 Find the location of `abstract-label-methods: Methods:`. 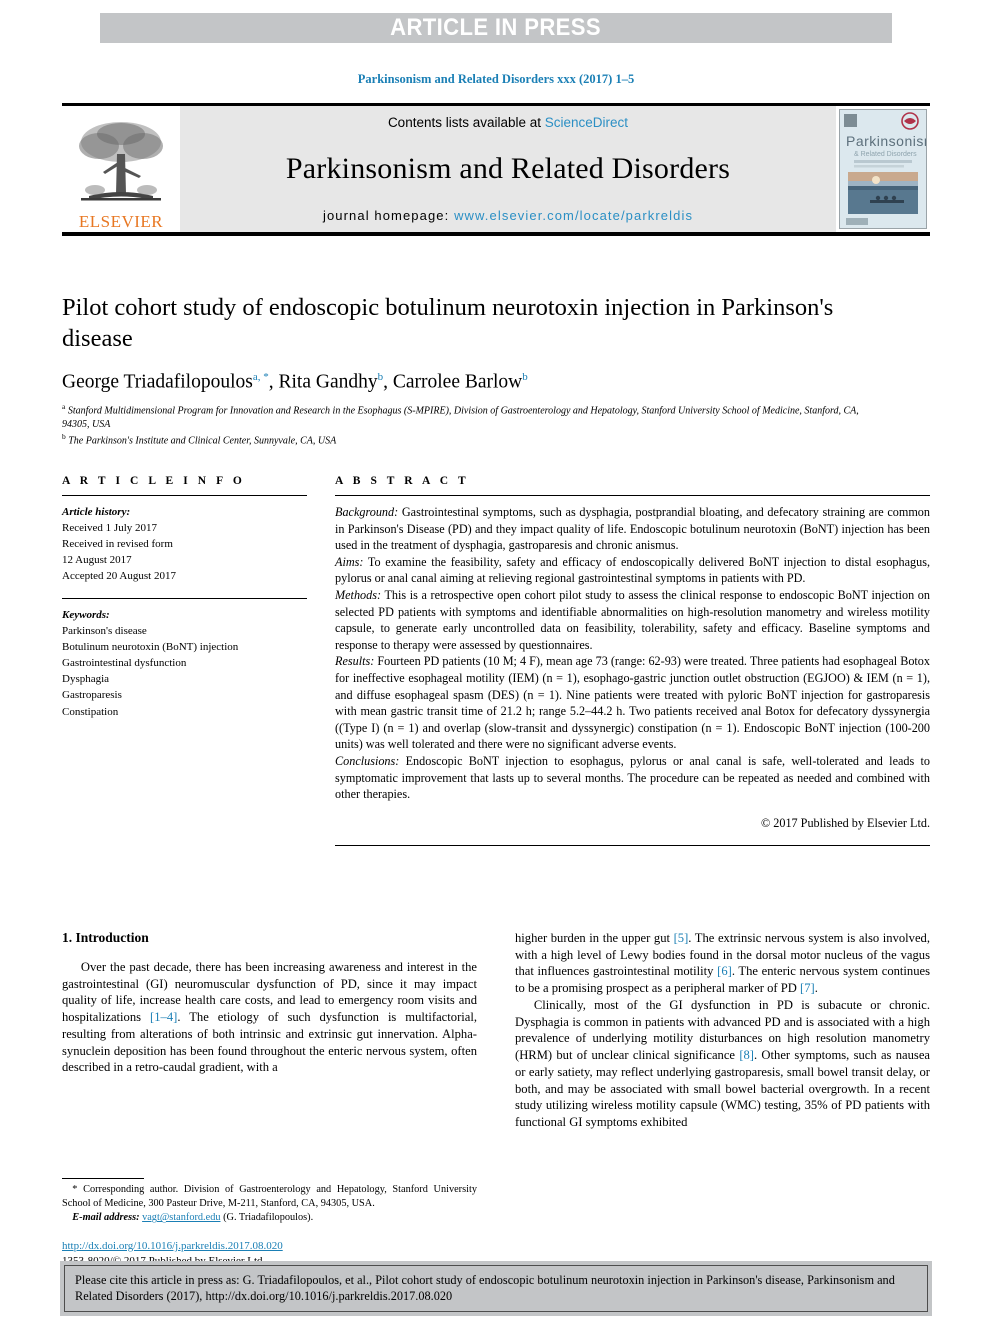

abstract-label-methods: Methods: is located at coordinates (358, 594).